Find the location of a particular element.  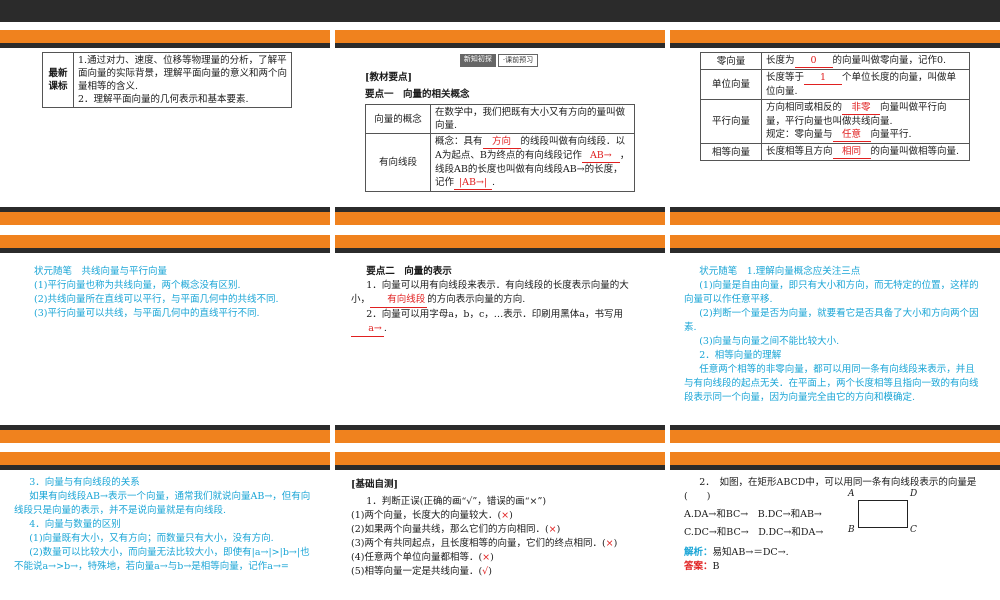

option-a: A.DA→和BC→ is located at coordinates (716, 514).